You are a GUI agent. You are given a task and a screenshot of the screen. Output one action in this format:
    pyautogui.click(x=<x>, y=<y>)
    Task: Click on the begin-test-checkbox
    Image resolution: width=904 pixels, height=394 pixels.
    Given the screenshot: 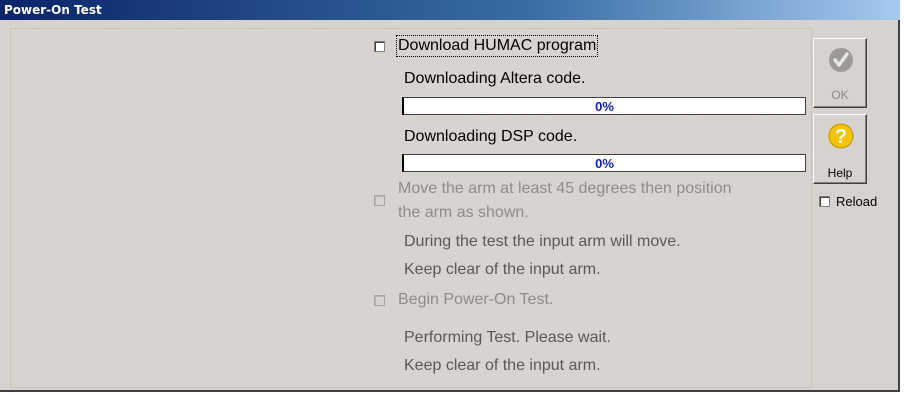 What is the action you would take?
    pyautogui.click(x=379, y=300)
    